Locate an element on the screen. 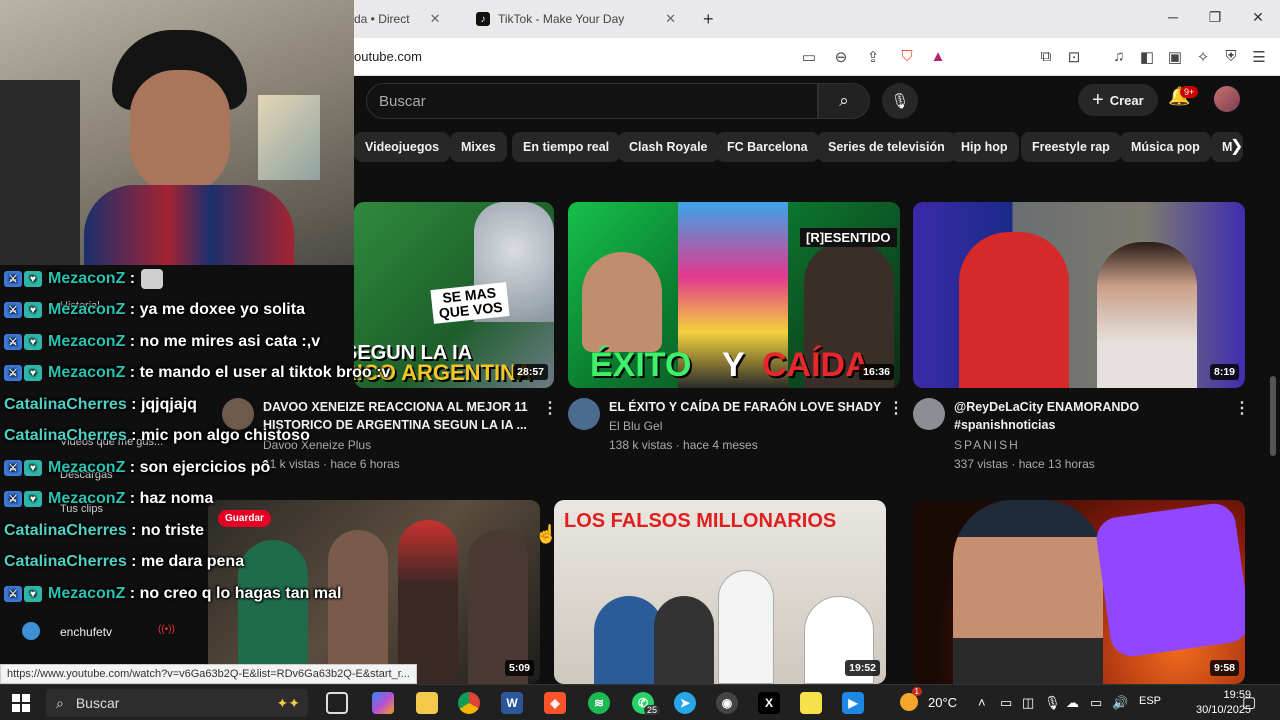  video-thumbnail: 9:58 is located at coordinates (1079, 592).